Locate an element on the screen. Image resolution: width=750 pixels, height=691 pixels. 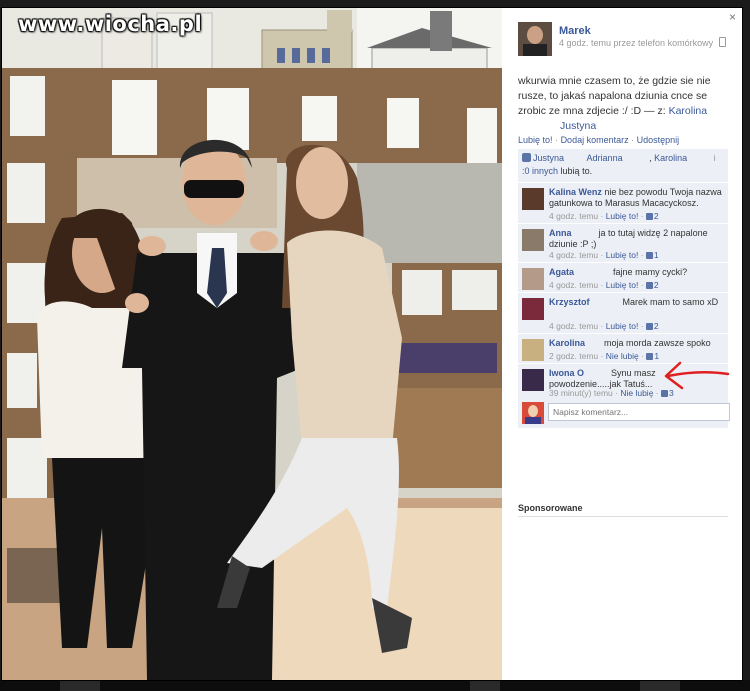
like-link: Lubię to! is located at coordinates (535, 140).